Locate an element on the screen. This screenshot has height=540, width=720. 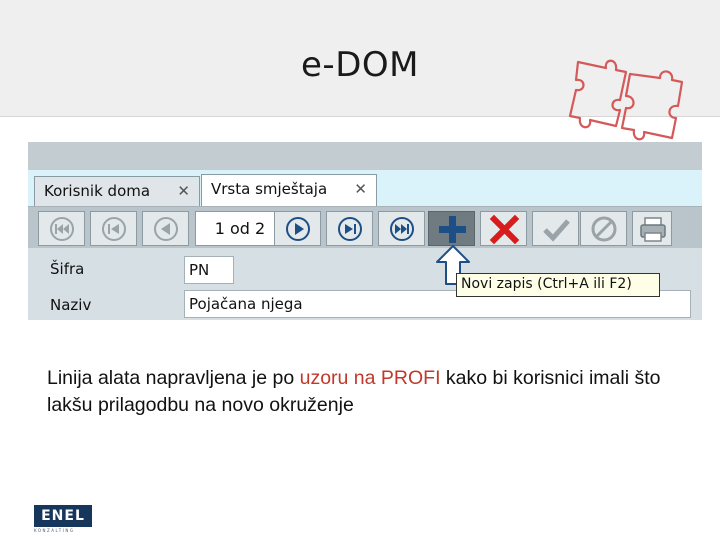
prohibited-icon is located at coordinates (604, 229).